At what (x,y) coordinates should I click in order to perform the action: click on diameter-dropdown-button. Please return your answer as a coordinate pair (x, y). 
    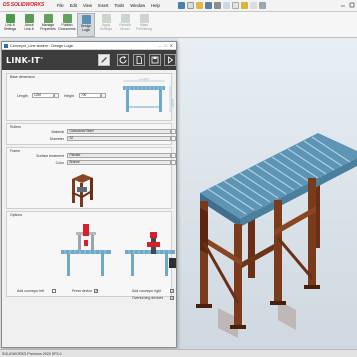
    Looking at the image, I should click on (173, 138).